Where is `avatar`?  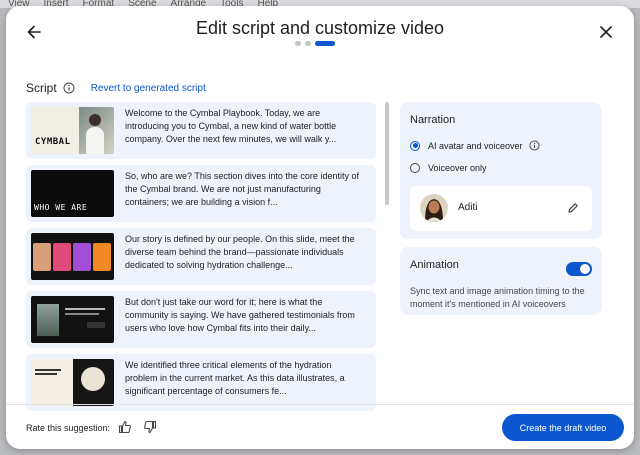 avatar is located at coordinates (434, 208).